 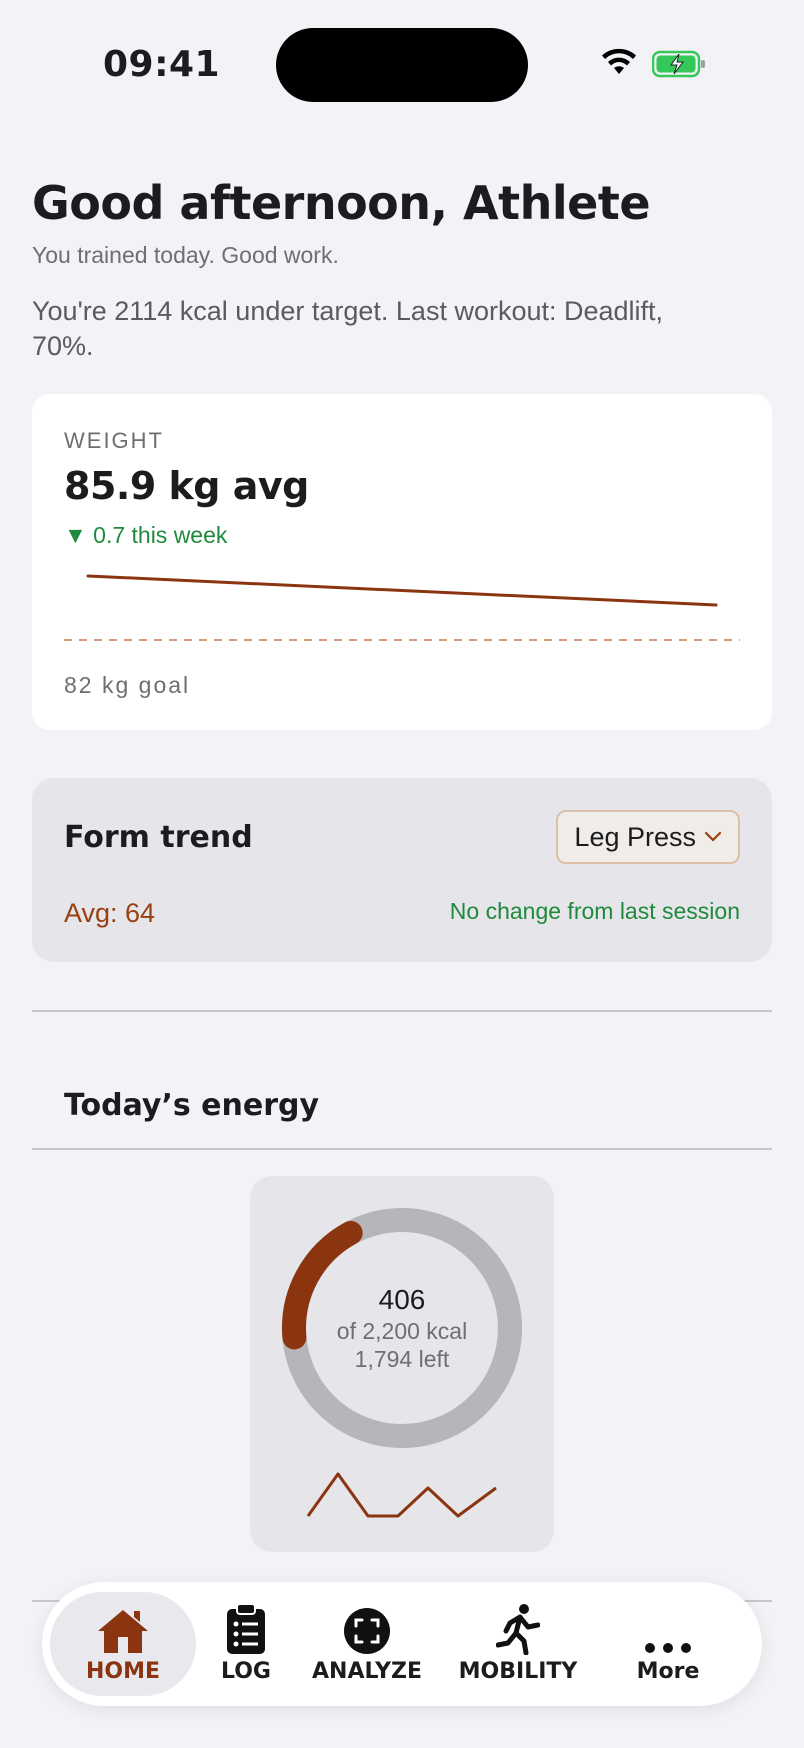 I want to click on tab-more-label: More, so click(x=668, y=1671).